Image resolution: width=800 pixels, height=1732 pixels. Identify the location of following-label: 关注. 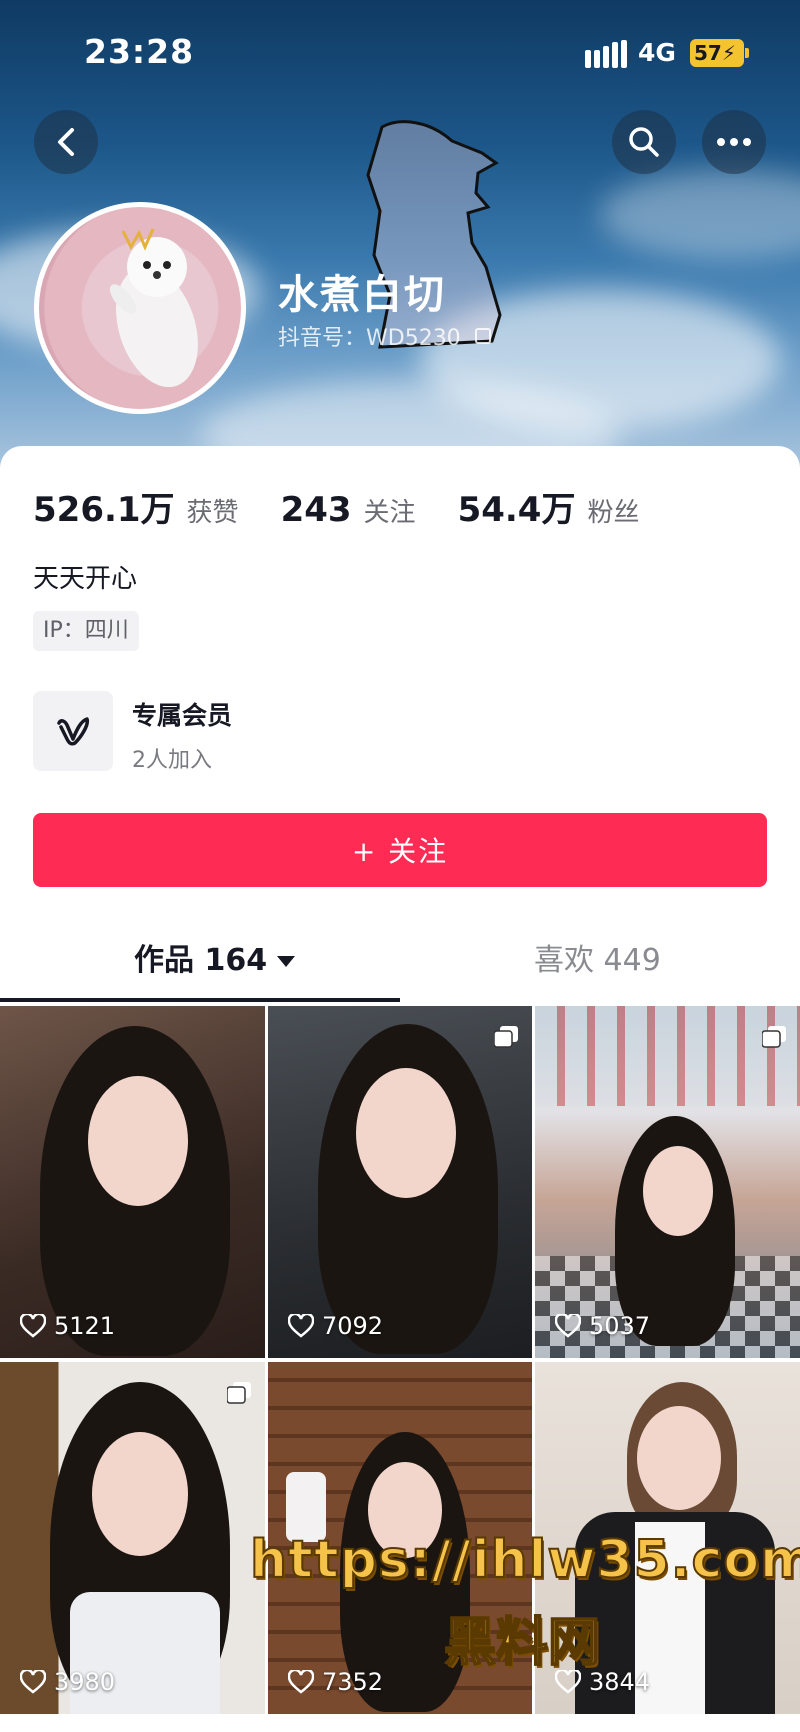
(390, 510).